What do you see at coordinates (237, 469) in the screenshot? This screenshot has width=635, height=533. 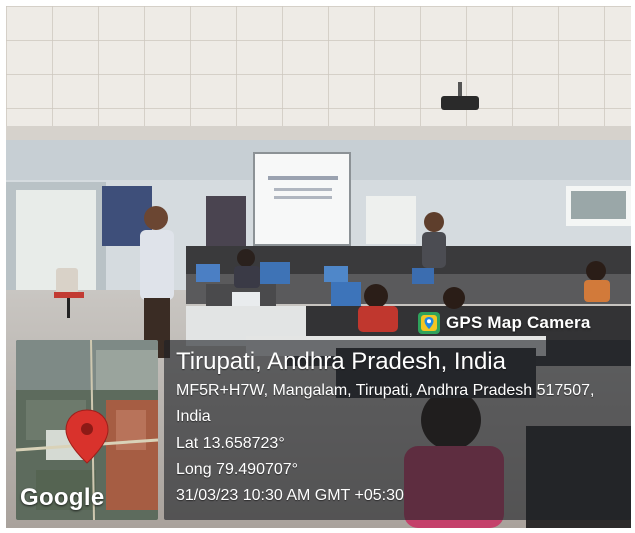 I see `longitude-text: Long 79.490707°` at bounding box center [237, 469].